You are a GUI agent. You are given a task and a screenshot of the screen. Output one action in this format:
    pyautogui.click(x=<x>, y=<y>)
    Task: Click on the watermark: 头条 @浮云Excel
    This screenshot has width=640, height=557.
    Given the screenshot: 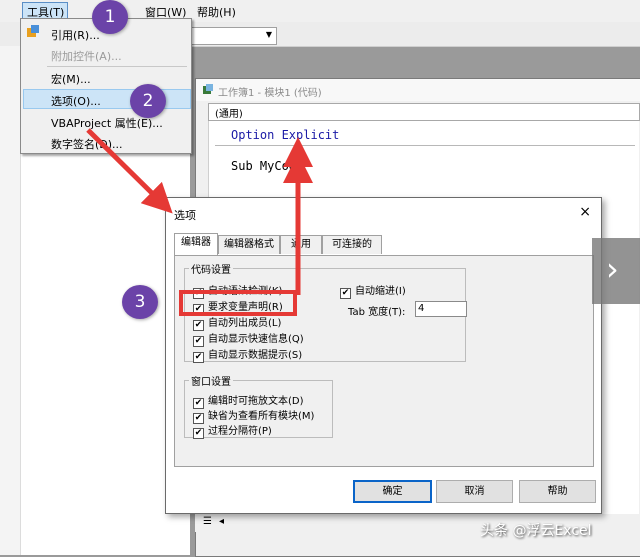 What is the action you would take?
    pyautogui.click(x=536, y=531)
    